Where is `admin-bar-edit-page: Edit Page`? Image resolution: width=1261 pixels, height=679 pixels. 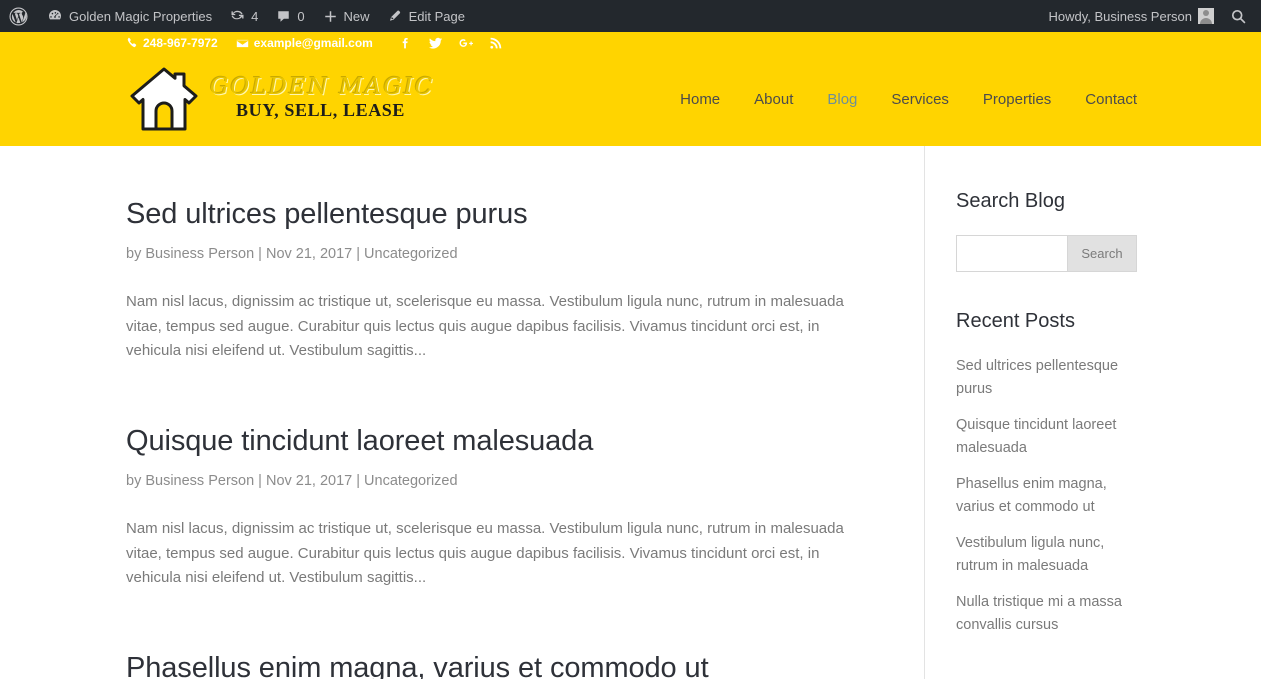
admin-bar-edit-page: Edit Page is located at coordinates (426, 16).